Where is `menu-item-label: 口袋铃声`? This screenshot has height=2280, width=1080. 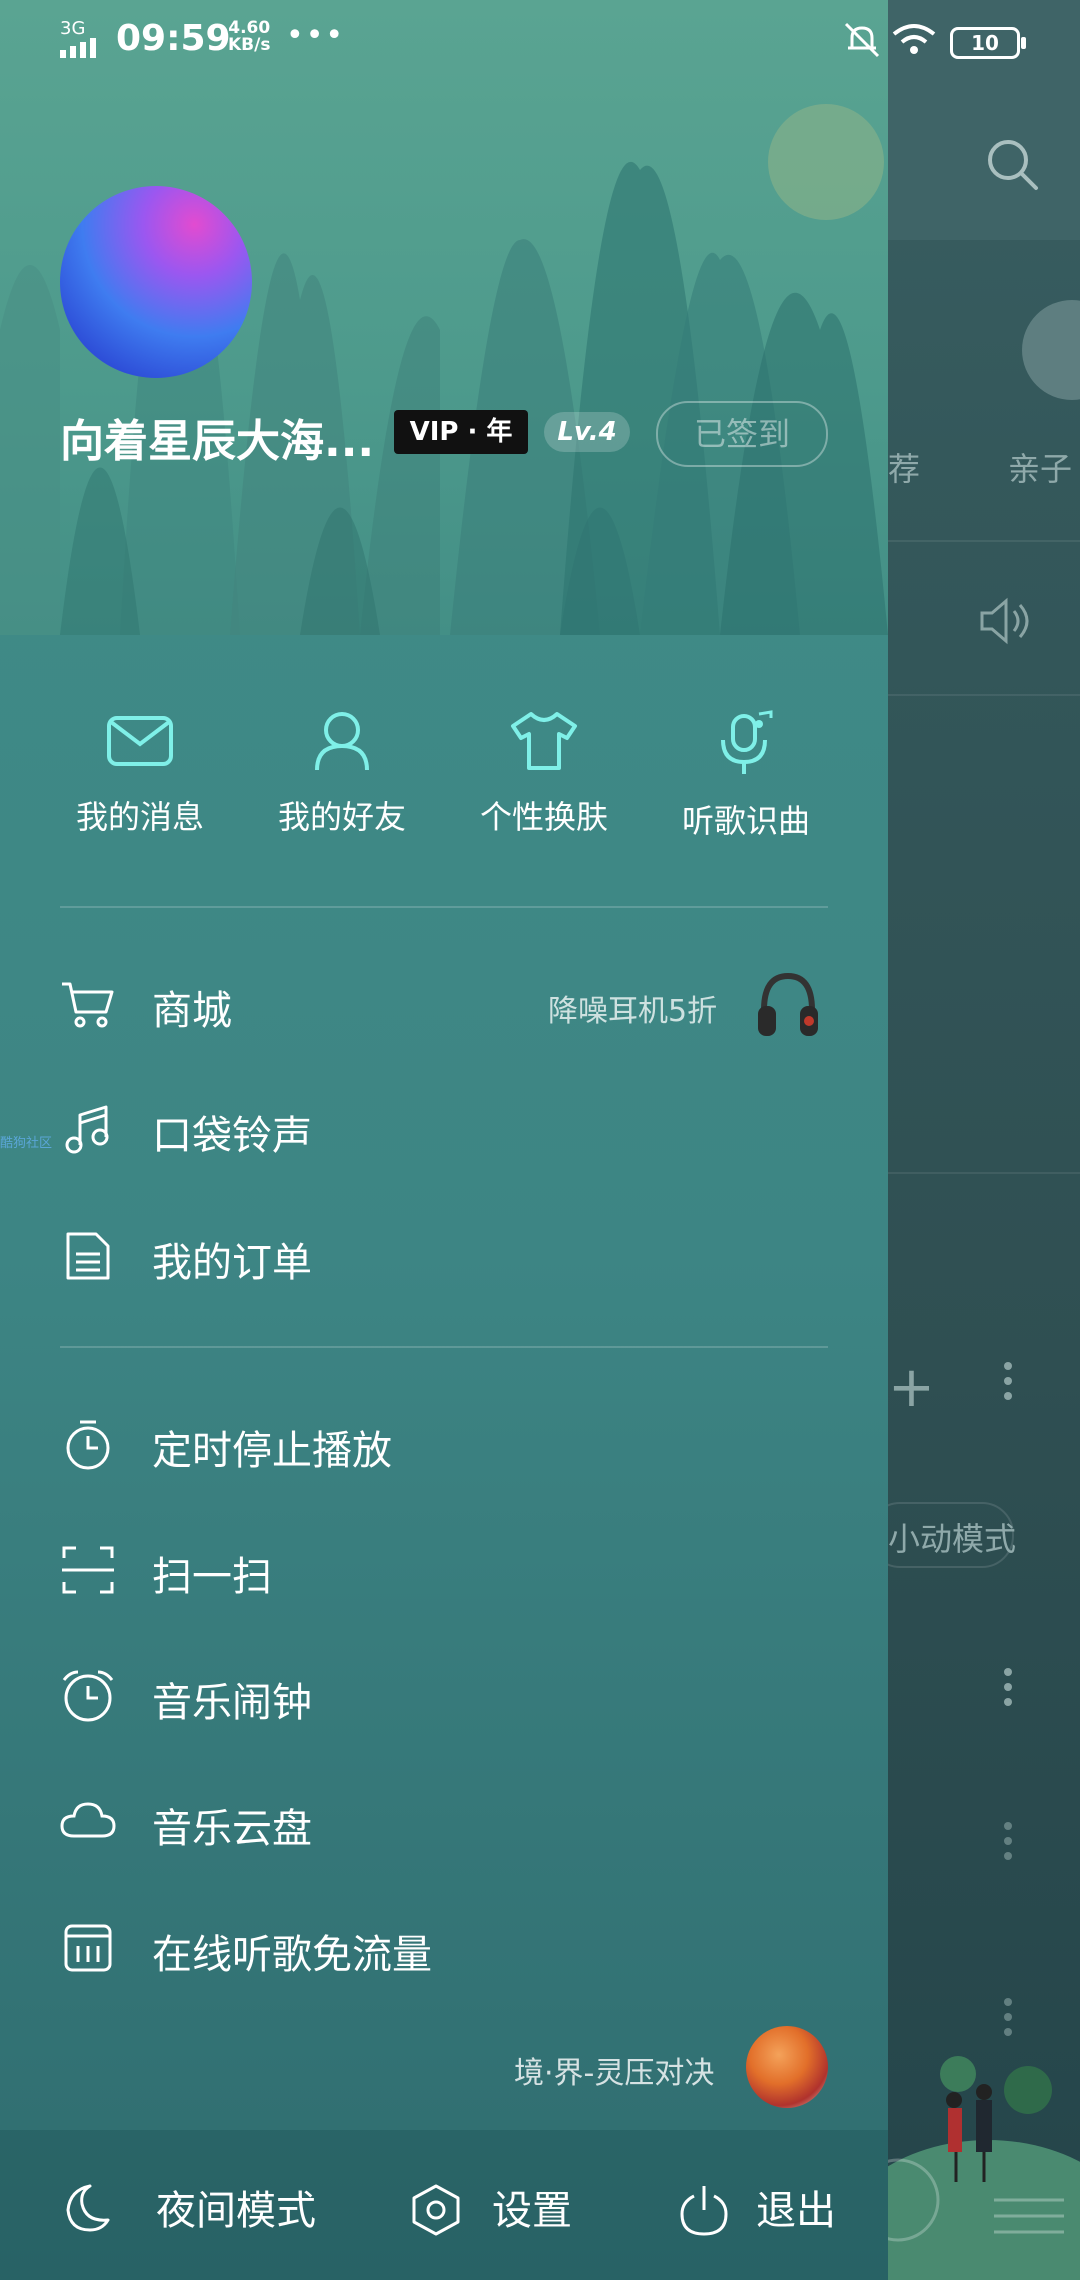 menu-item-label: 口袋铃声 is located at coordinates (232, 1136).